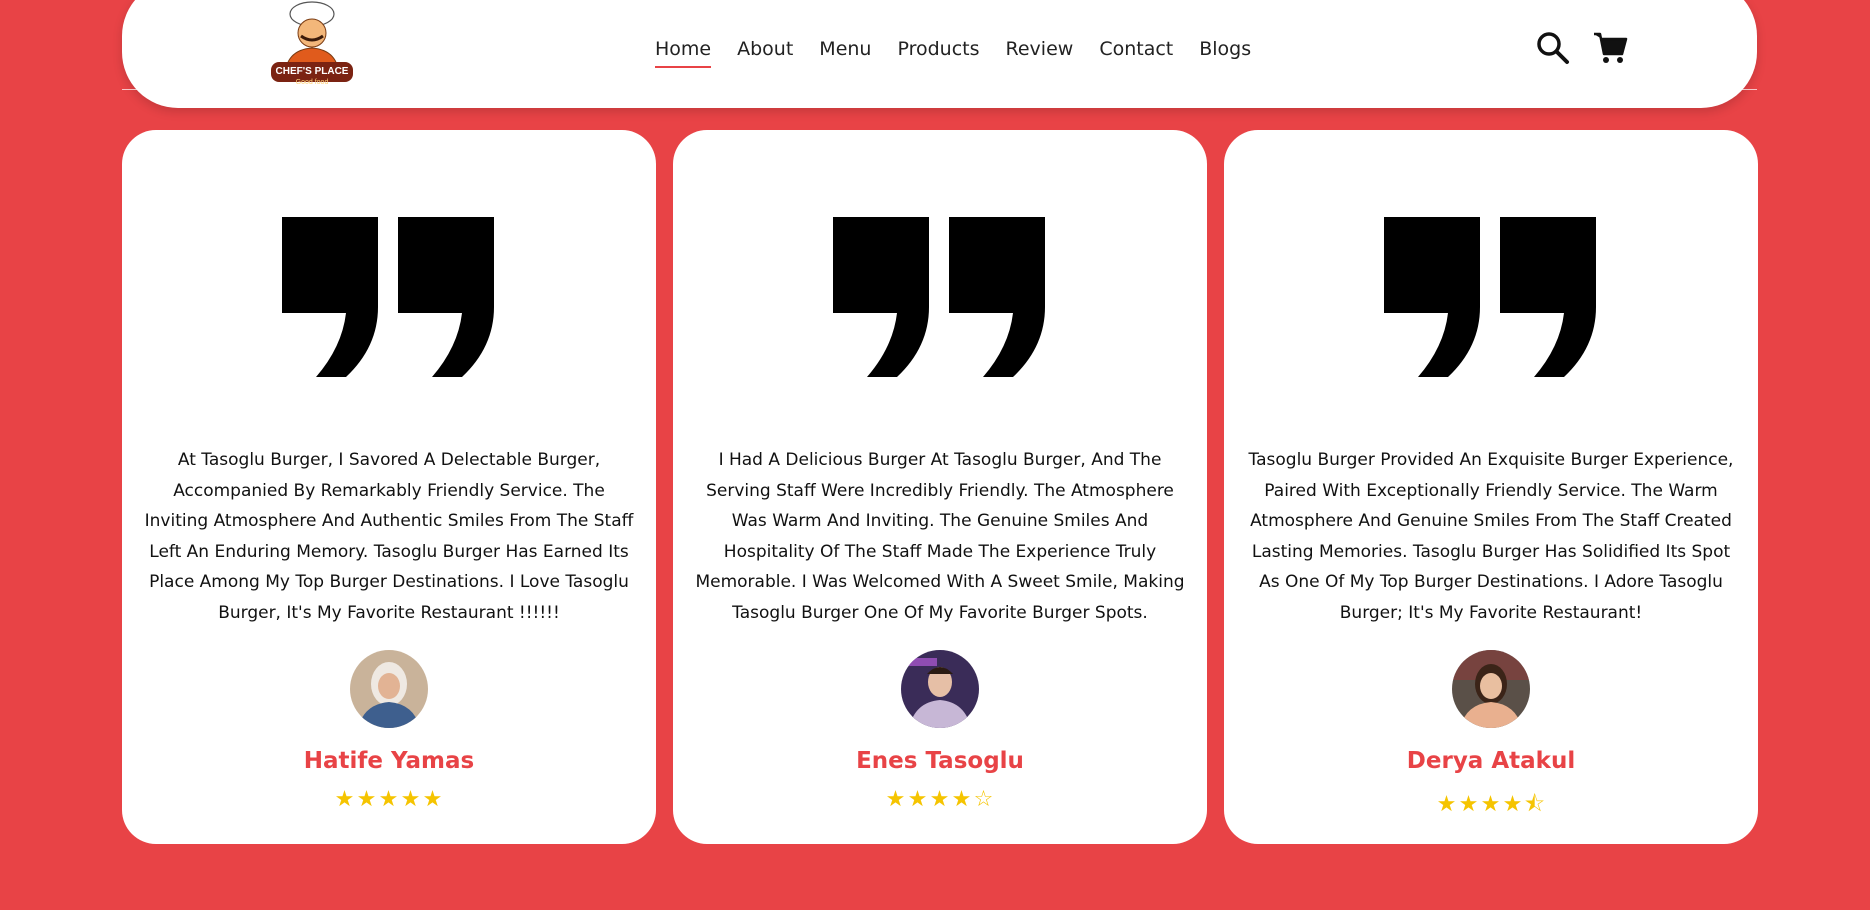 This screenshot has width=1870, height=910. Describe the element at coordinates (984, 799) in the screenshot. I see `star-empty-icon: ☆` at that location.